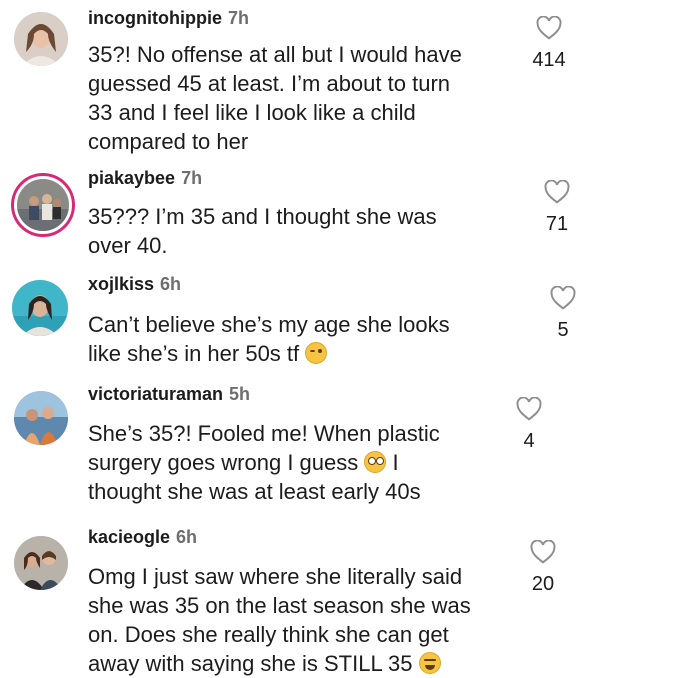 The width and height of the screenshot is (680, 678). What do you see at coordinates (529, 425) in the screenshot?
I see `like-control: 4` at bounding box center [529, 425].